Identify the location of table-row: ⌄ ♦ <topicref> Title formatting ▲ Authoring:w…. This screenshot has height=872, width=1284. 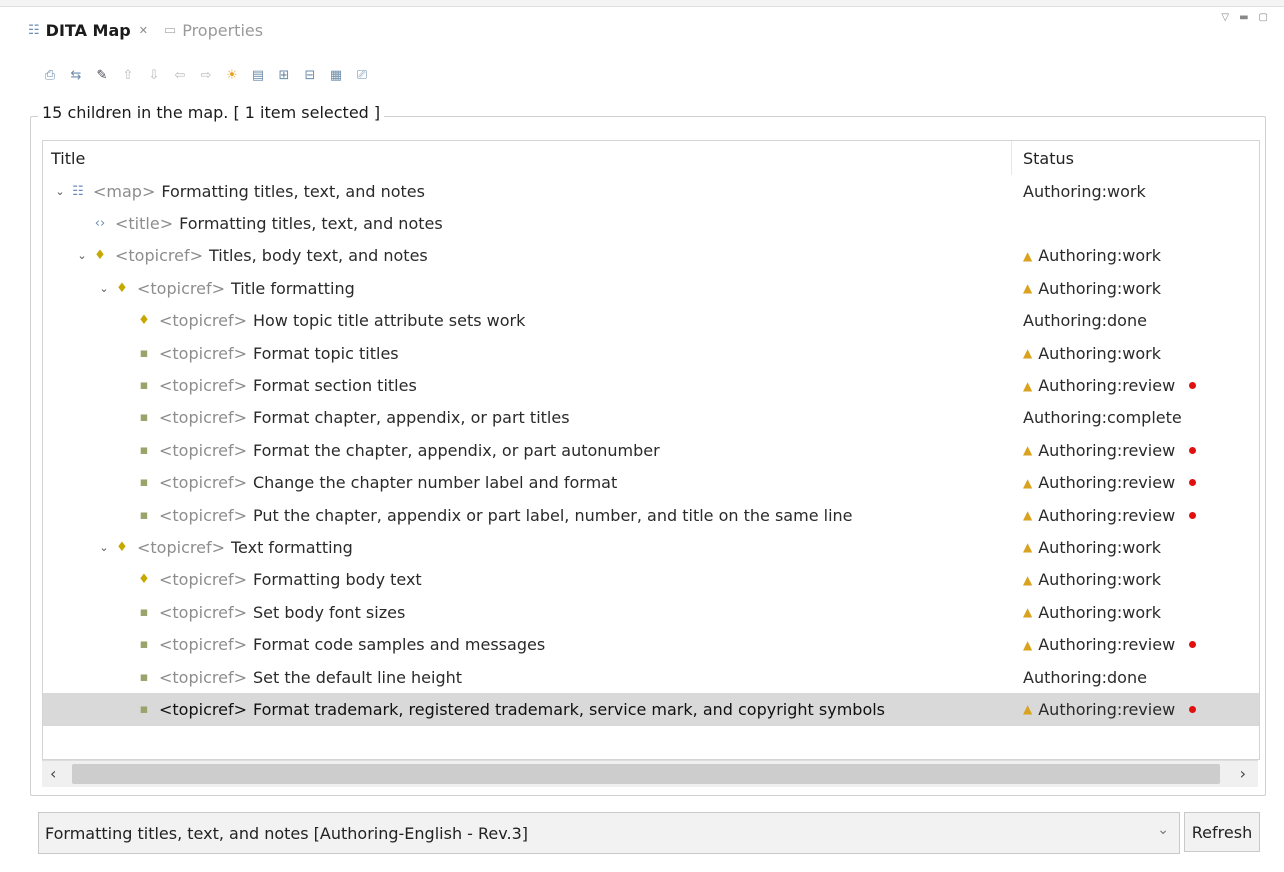
(651, 288).